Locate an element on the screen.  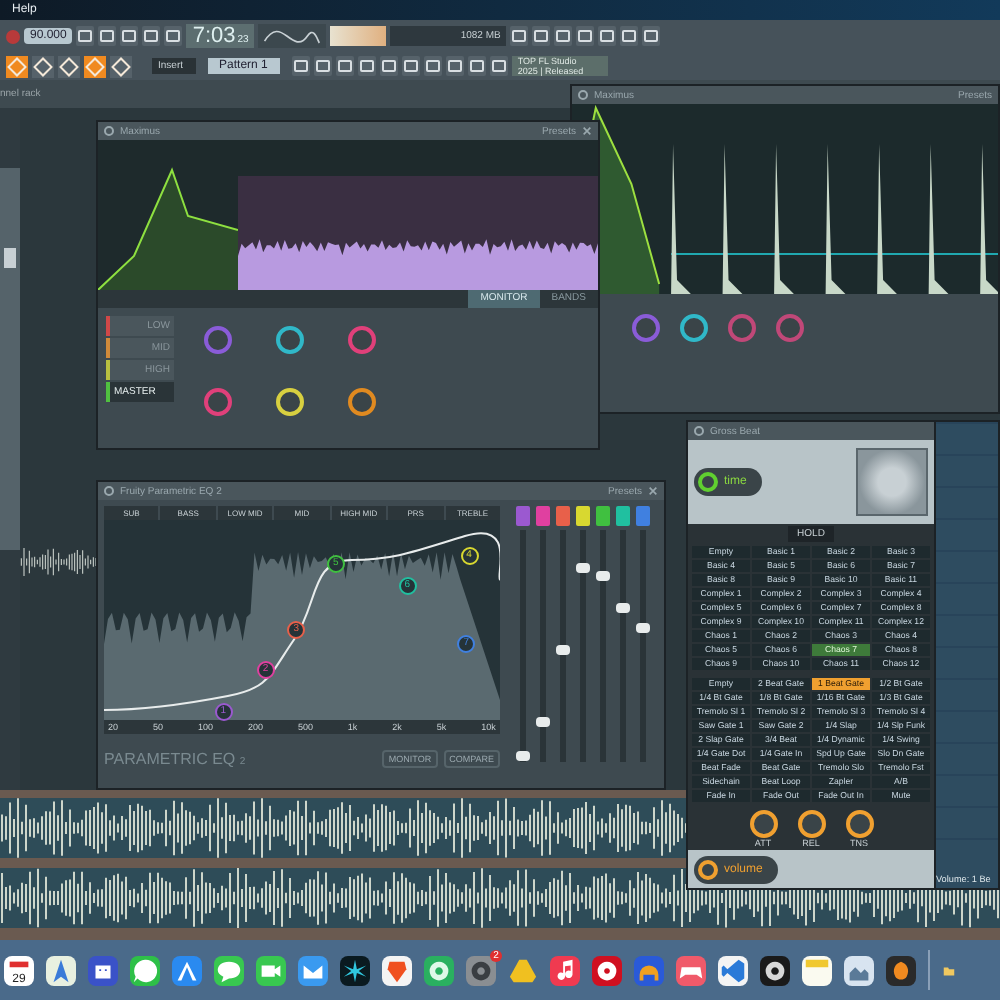
star-burst-icon is located at coordinates (355, 970).